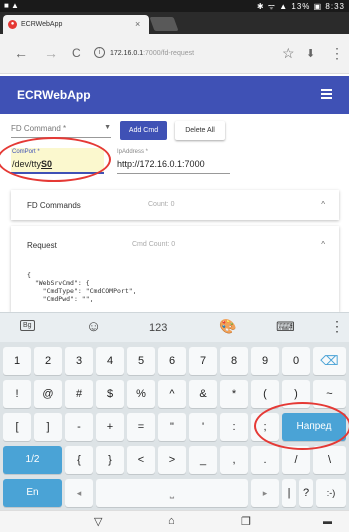 The width and height of the screenshot is (349, 532). Describe the element at coordinates (93, 326) in the screenshot. I see `emoji-icon: ☺` at that location.